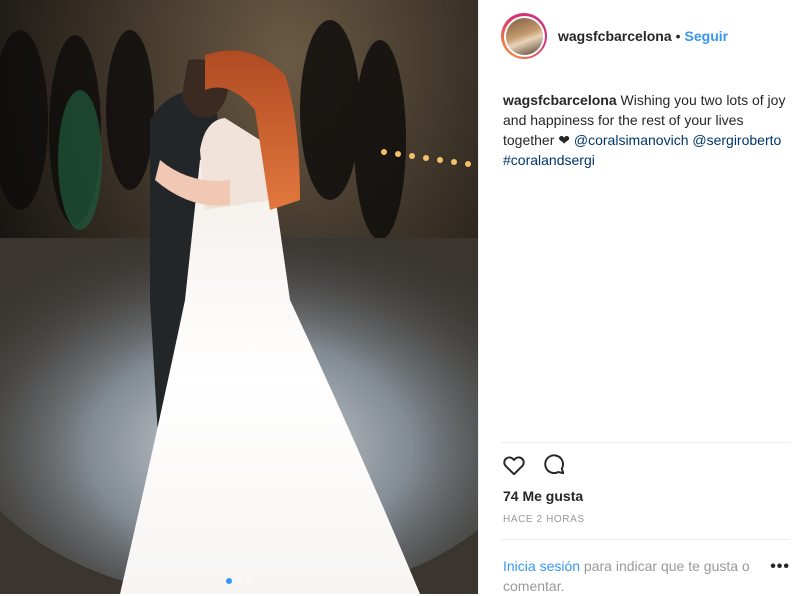  I want to click on heart-outline-icon, so click(514, 465).